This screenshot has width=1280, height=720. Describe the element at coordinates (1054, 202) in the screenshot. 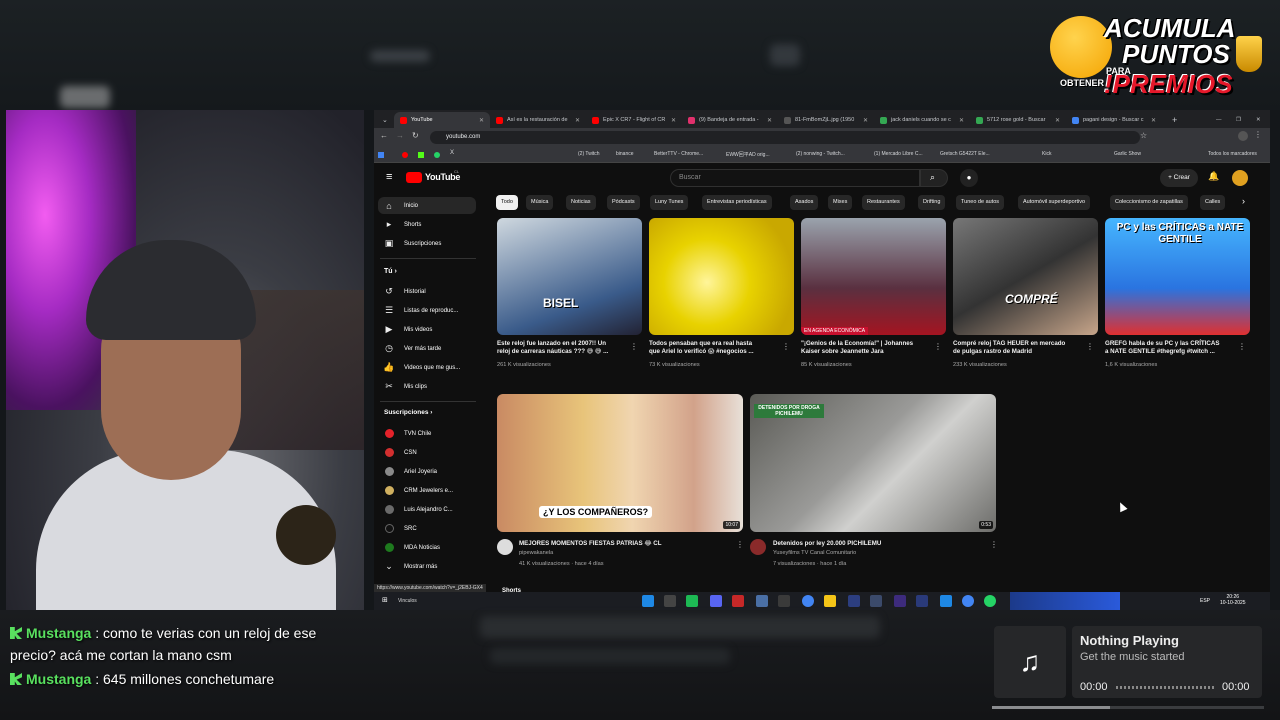

I see `chip-superdeportivo: Automóvil superdeportivo` at that location.